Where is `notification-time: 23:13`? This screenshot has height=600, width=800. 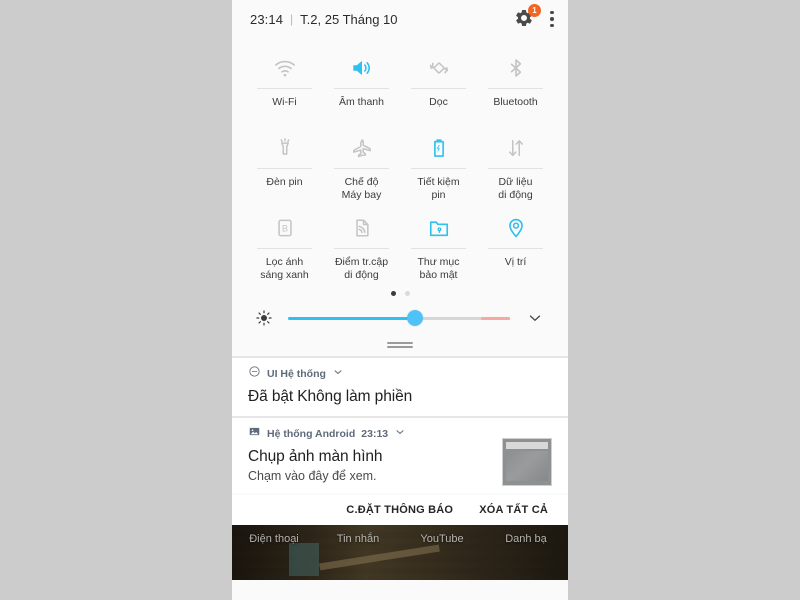
notification-time: 23:13 is located at coordinates (375, 434).